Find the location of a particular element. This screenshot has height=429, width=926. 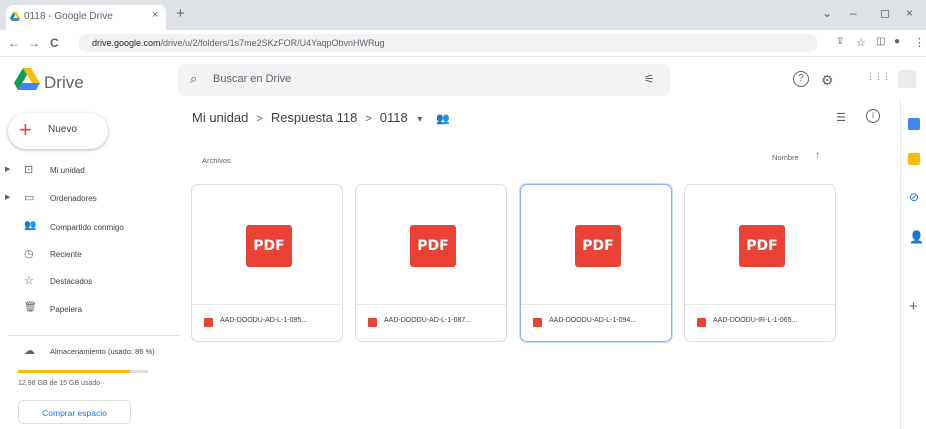

sidebar-item-storage: ☁ Almacenamiento (usado: 86 %) is located at coordinates (90, 352).